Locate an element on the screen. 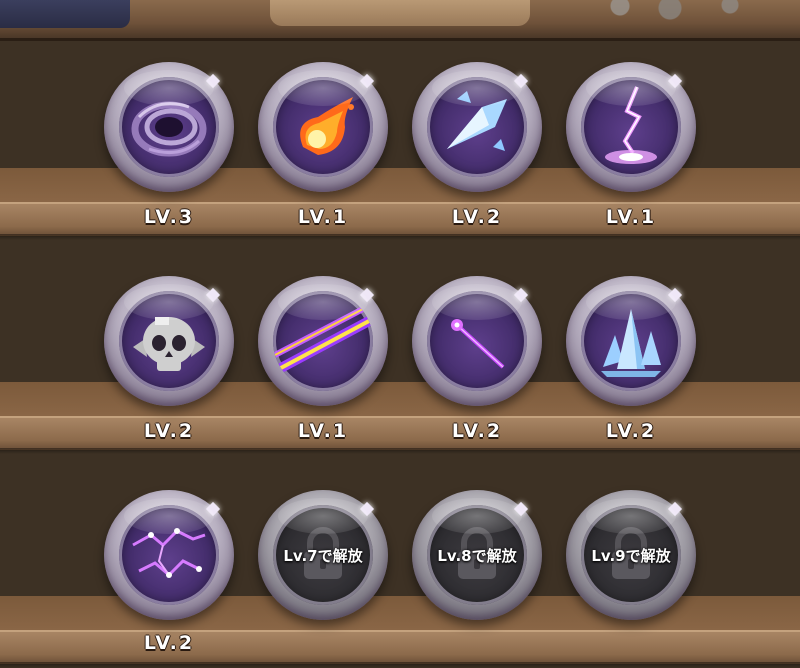  unlock-requirement-text: Lv.8で解放 is located at coordinates (477, 556).